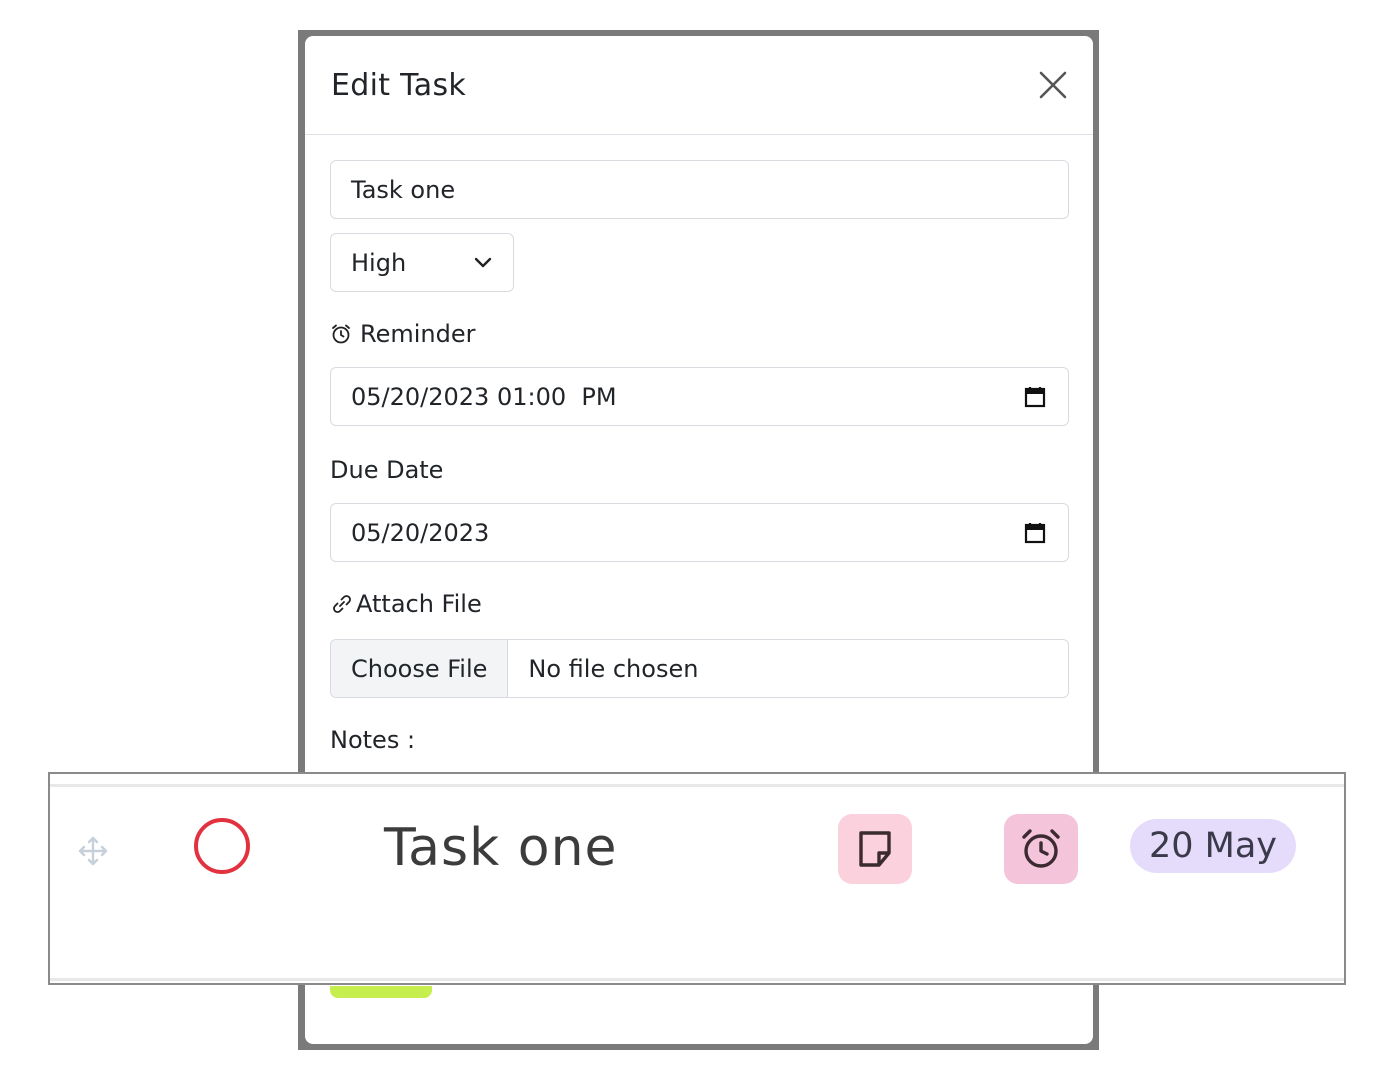 The height and width of the screenshot is (1080, 1391). What do you see at coordinates (342, 604) in the screenshot?
I see `link-icon` at bounding box center [342, 604].